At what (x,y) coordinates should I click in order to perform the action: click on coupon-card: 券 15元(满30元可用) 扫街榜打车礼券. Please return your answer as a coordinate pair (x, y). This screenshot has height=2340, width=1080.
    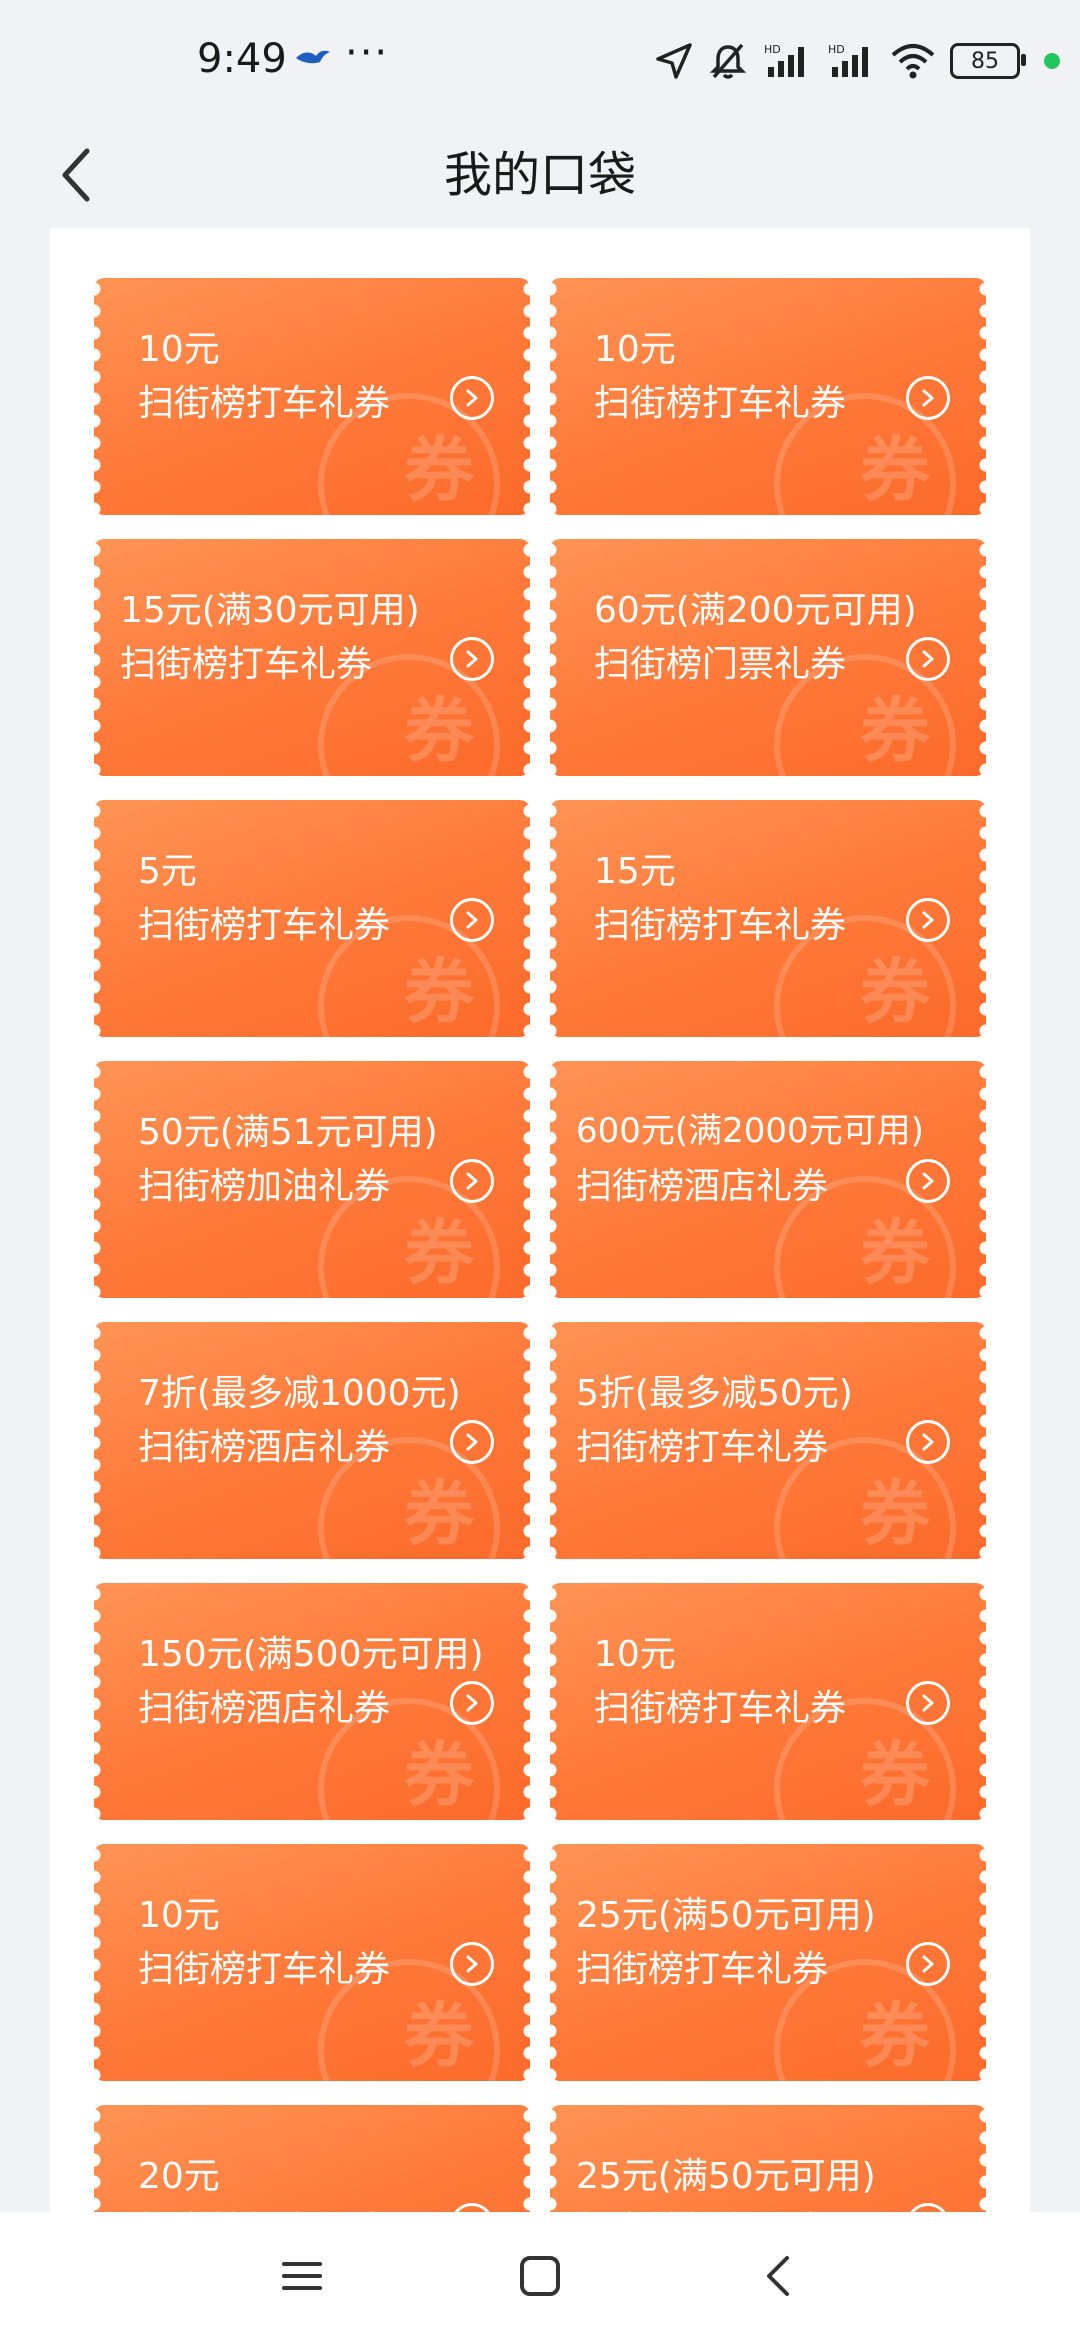
    Looking at the image, I should click on (312, 657).